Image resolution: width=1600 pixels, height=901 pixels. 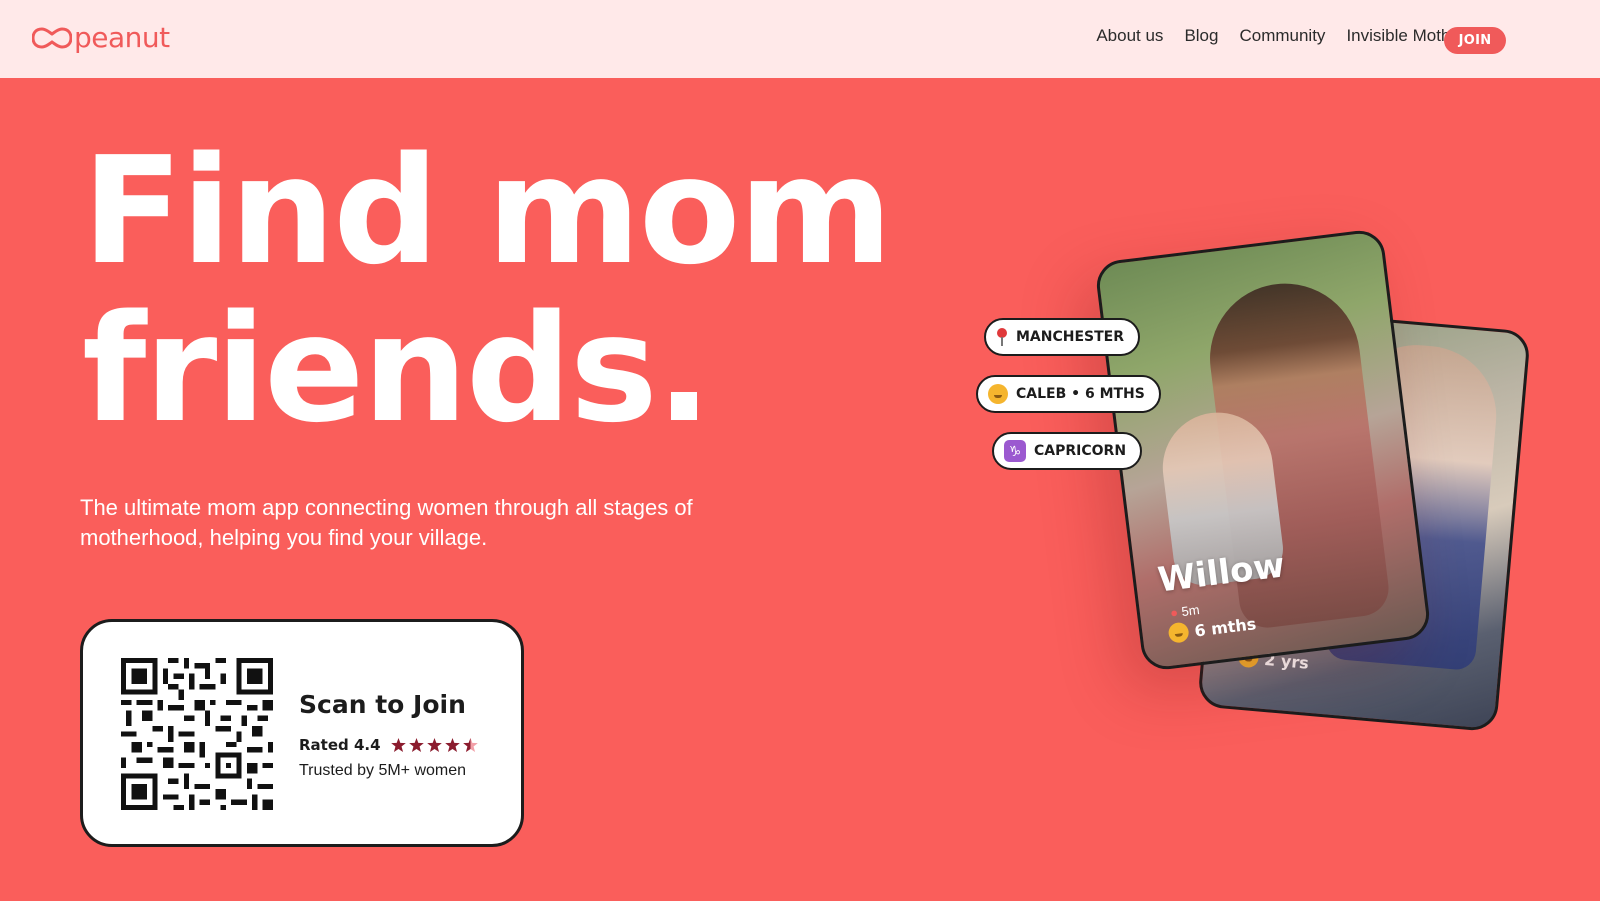 I want to click on hero-title-line-2: friends., so click(x=397, y=369).